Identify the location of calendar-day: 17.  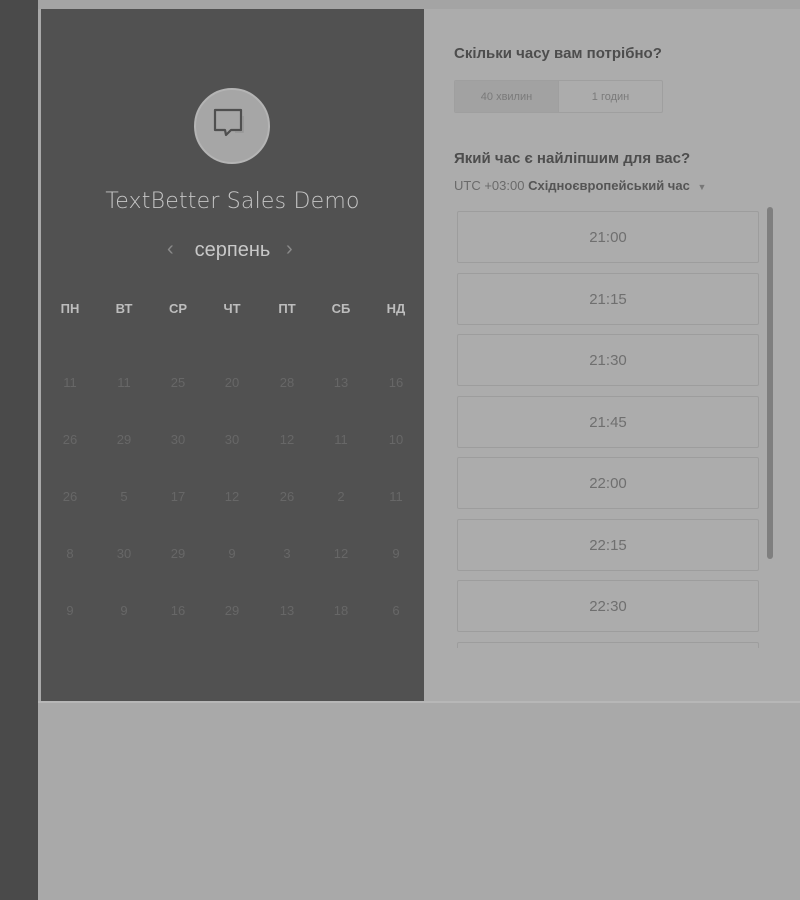
(178, 496).